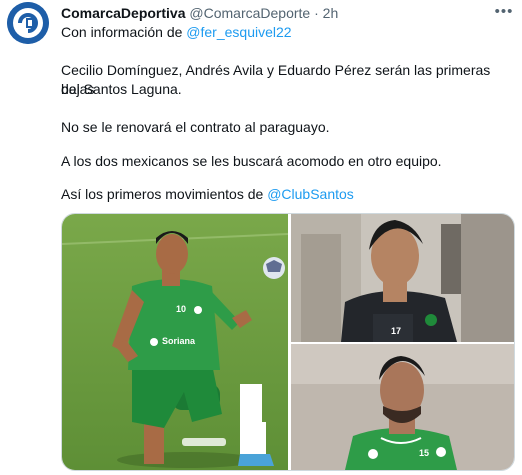 This screenshot has width=522, height=475. Describe the element at coordinates (331, 13) in the screenshot. I see `timestamp: 2h` at that location.